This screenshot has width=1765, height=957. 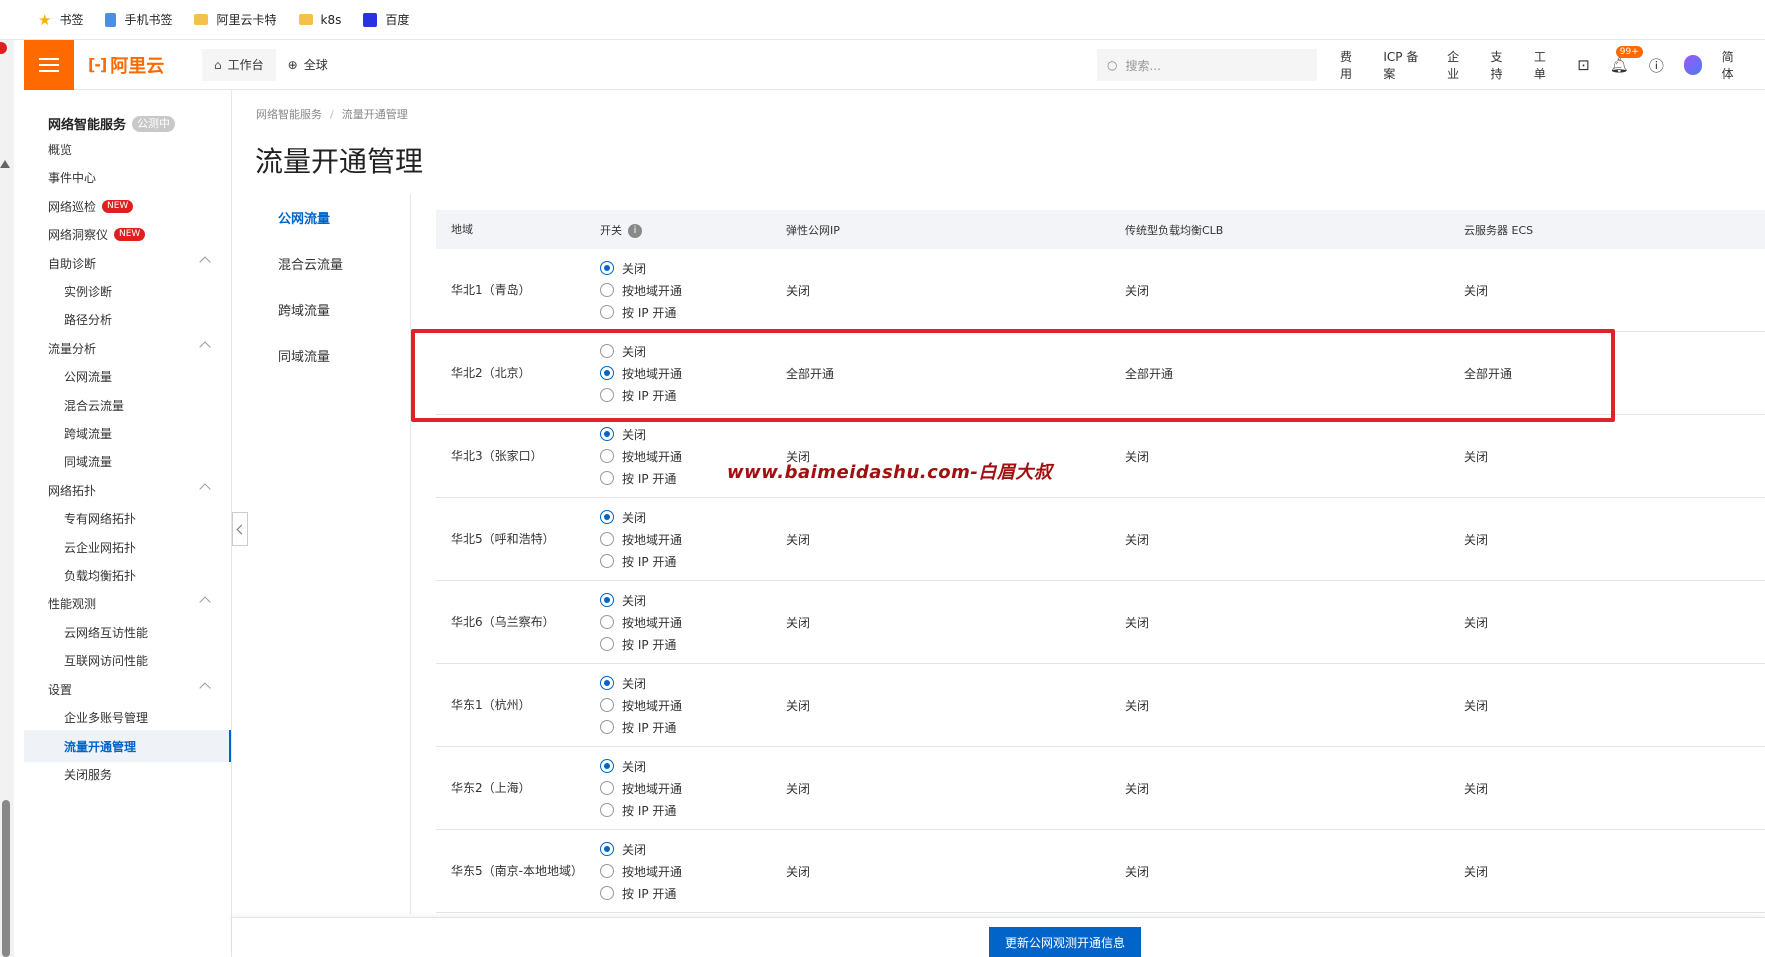 What do you see at coordinates (88, 433) in the screenshot?
I see `sidebar-item-label: 跨域流量` at bounding box center [88, 433].